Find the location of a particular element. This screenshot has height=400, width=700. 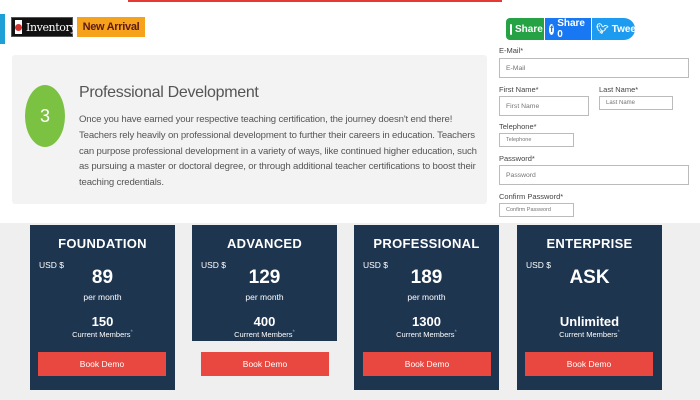

top-accent-line is located at coordinates (315, 1).